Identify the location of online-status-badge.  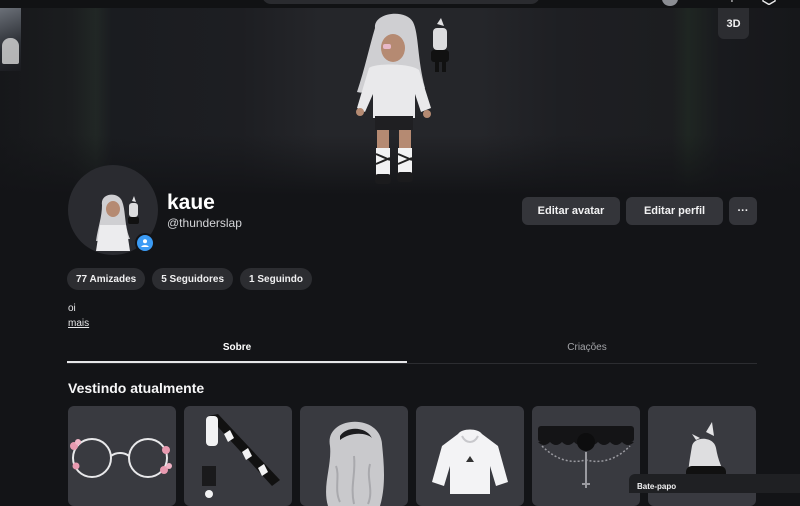
(145, 243).